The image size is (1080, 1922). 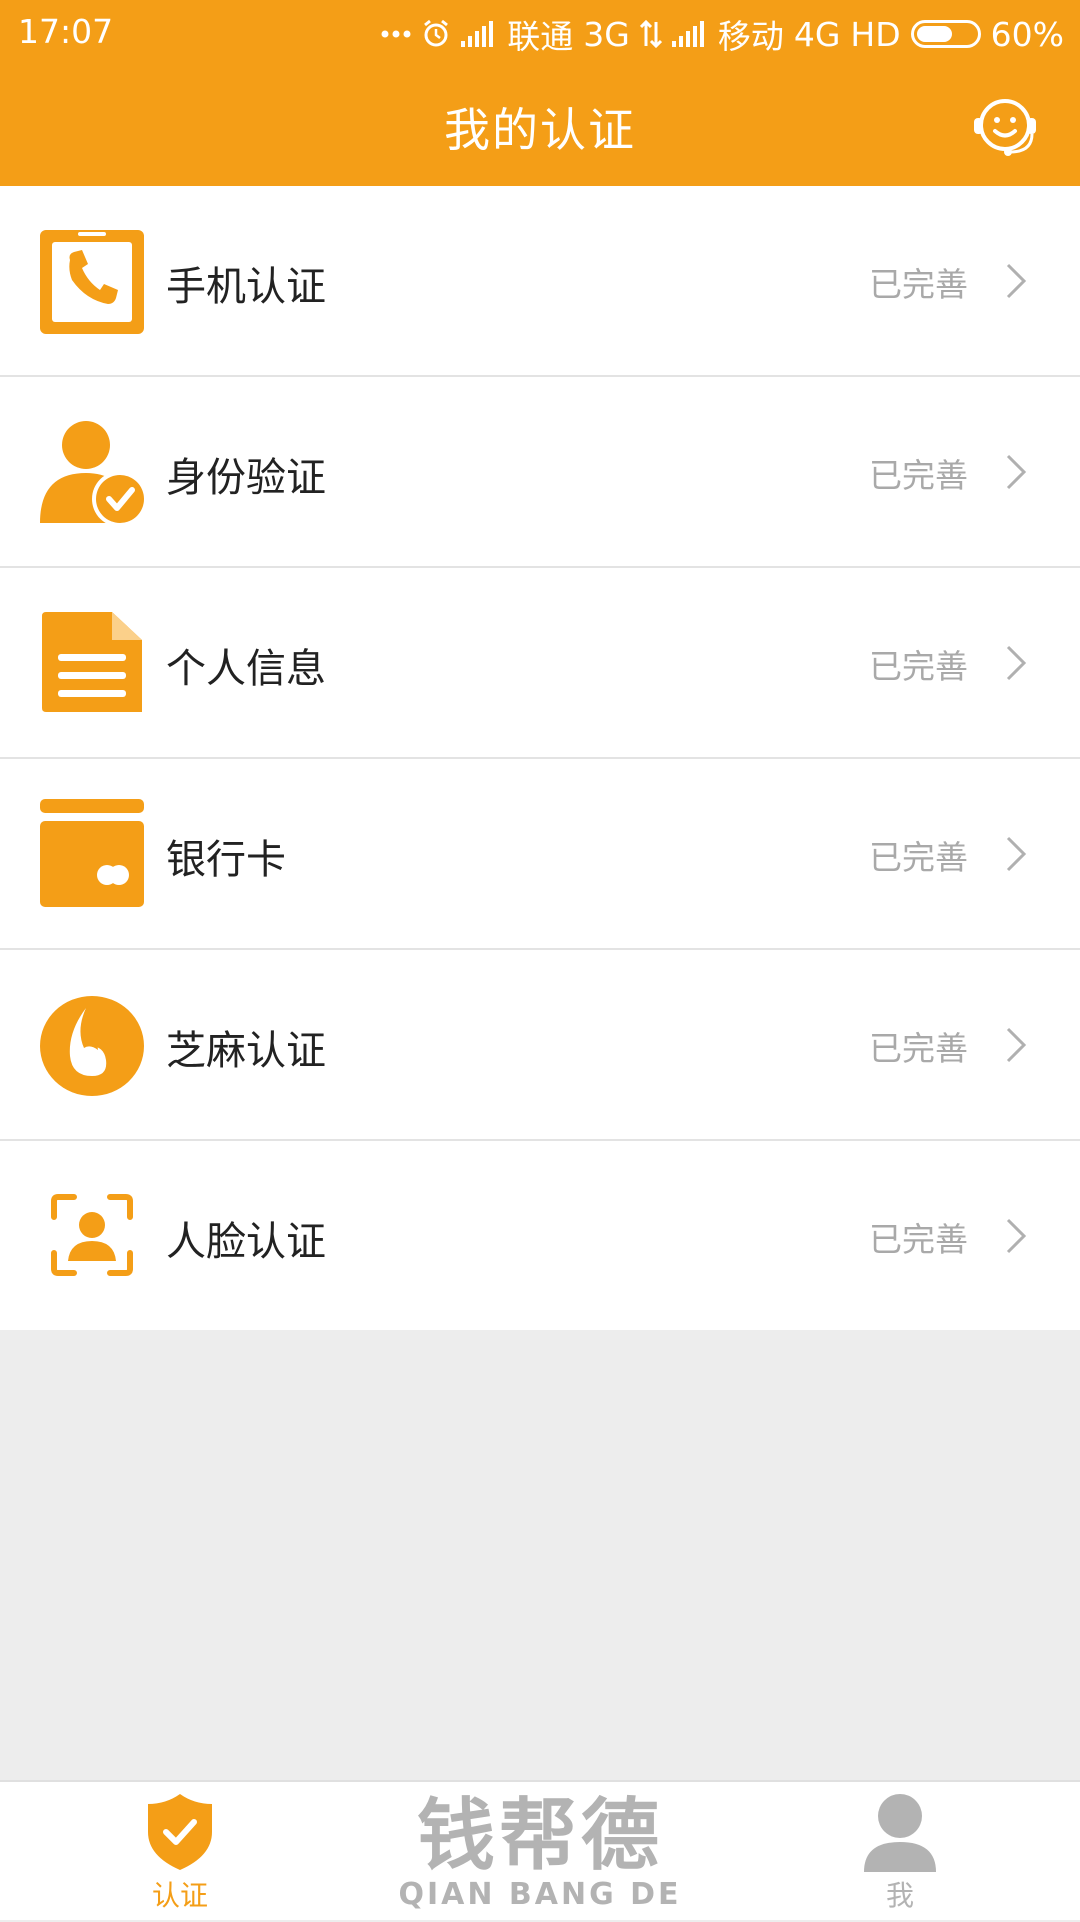 I want to click on tab-me: 我, so click(x=900, y=1852).